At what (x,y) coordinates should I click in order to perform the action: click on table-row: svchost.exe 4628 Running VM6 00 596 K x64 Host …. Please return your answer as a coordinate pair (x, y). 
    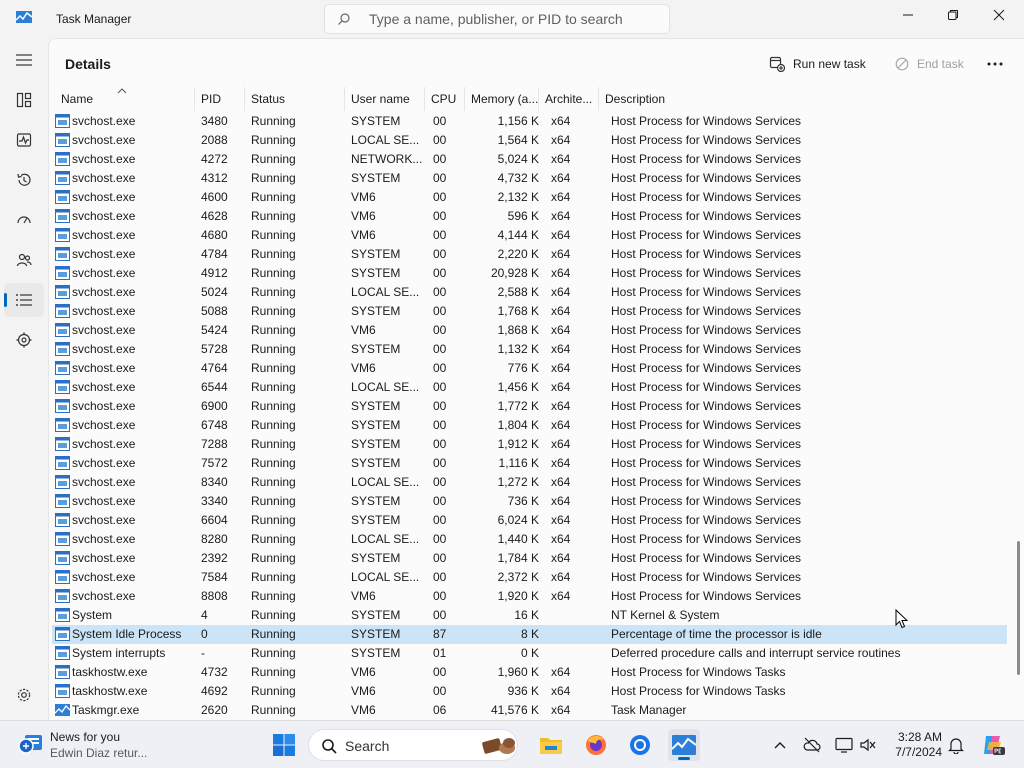
    Looking at the image, I should click on (529, 216).